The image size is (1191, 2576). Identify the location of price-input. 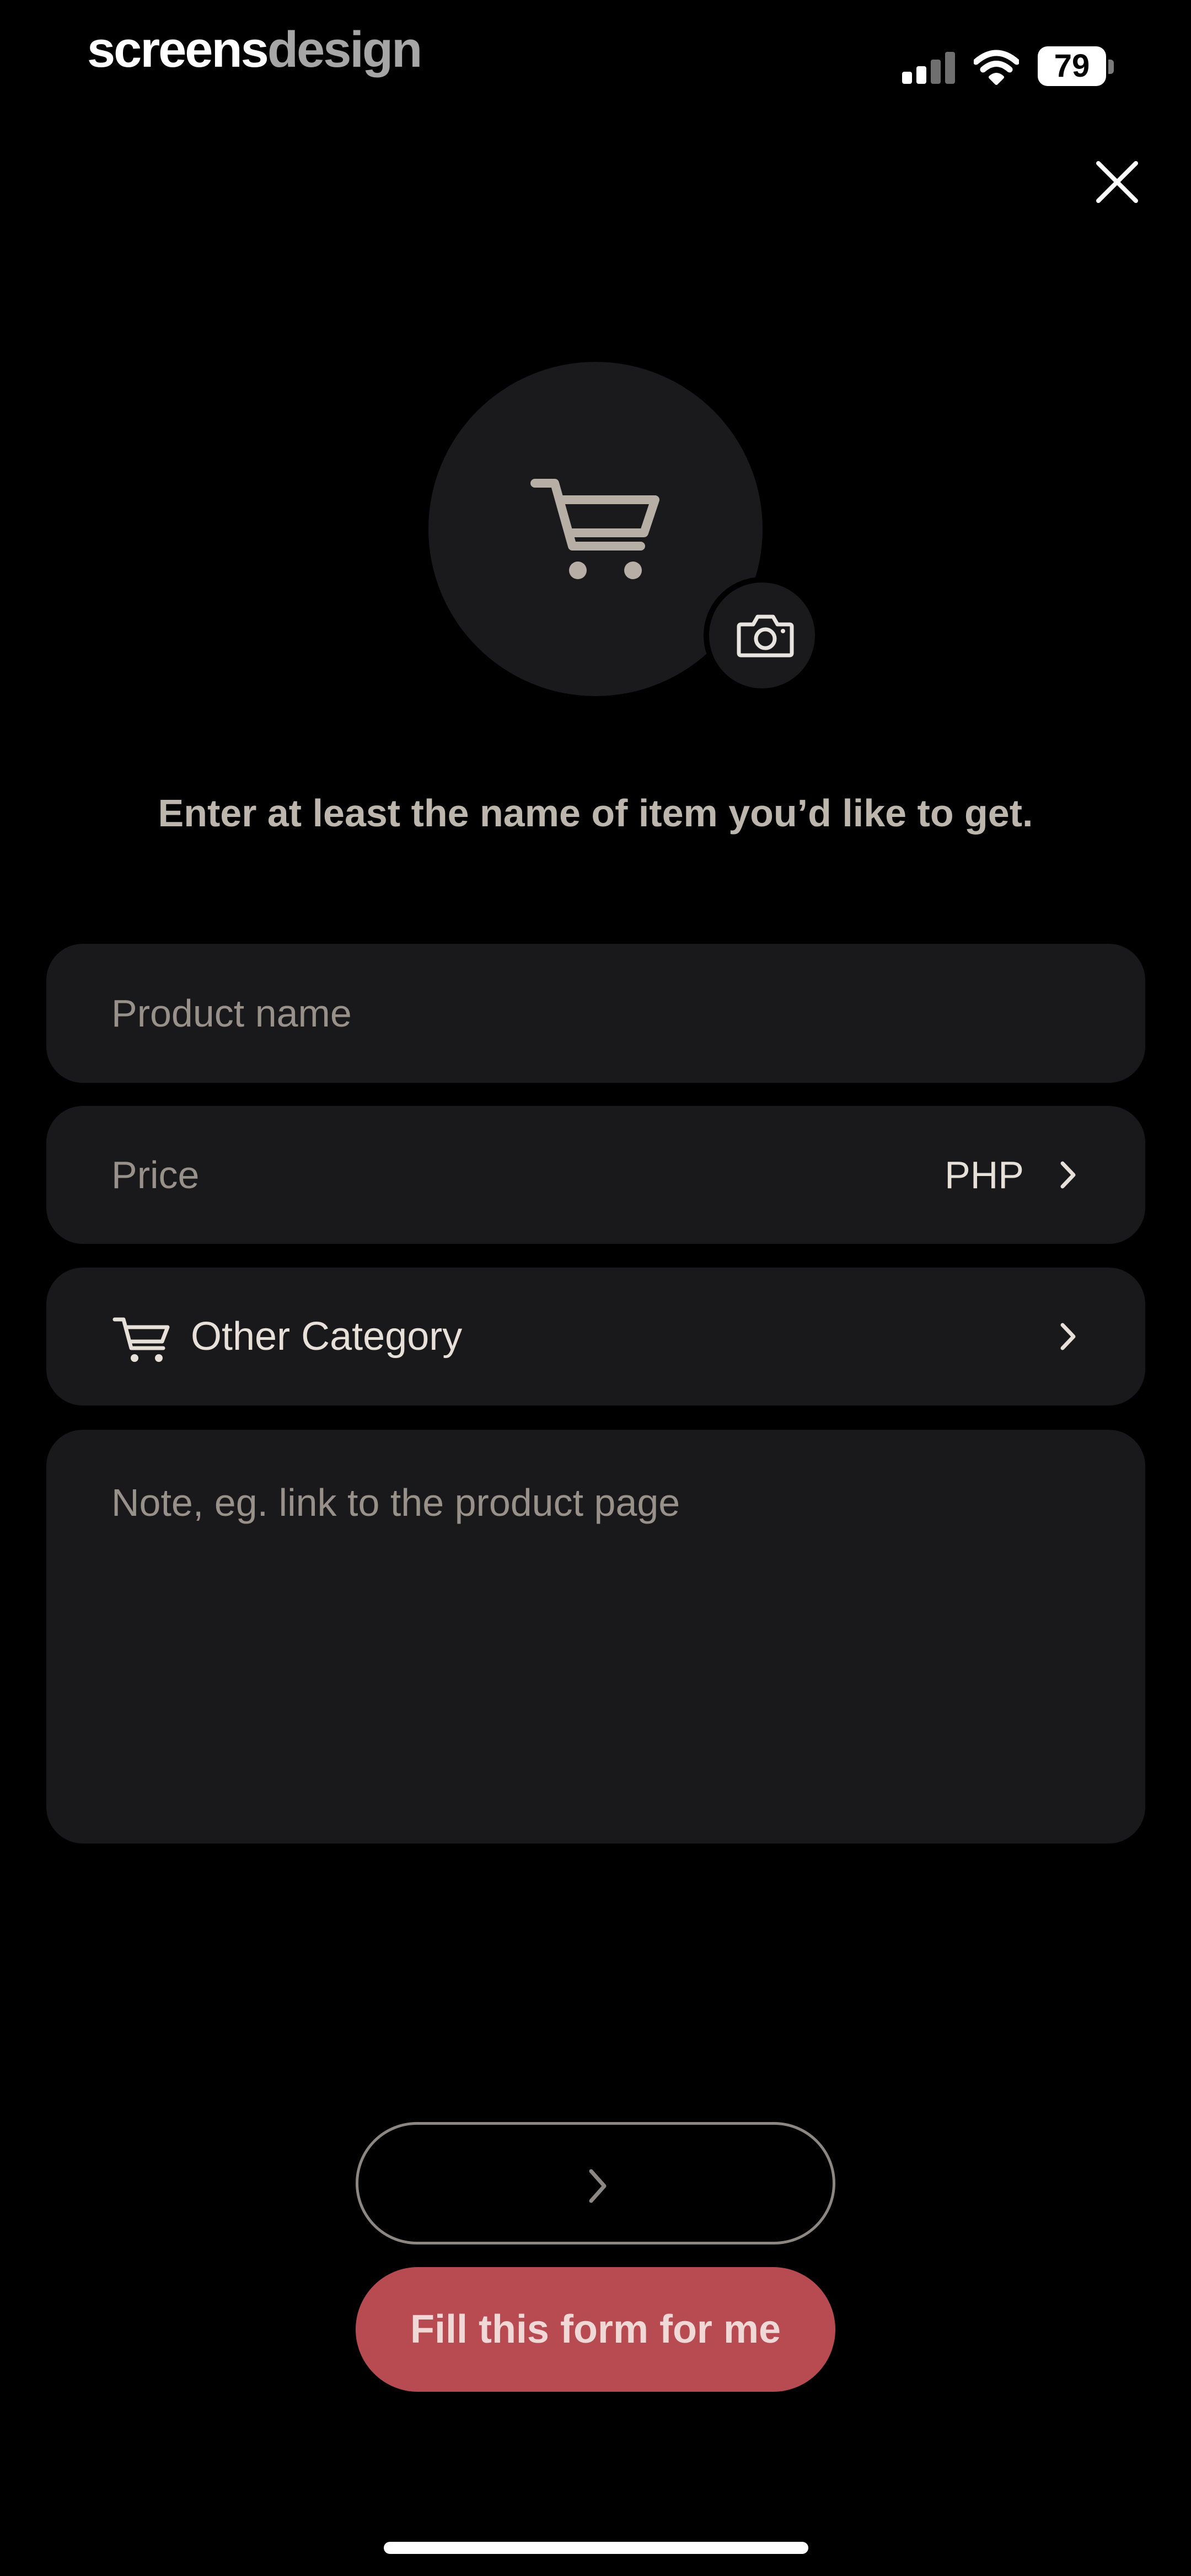
(442, 1175).